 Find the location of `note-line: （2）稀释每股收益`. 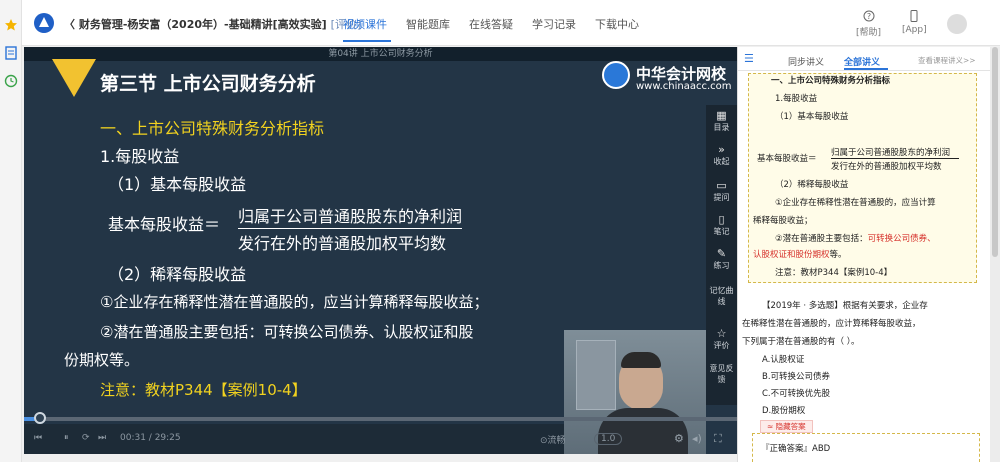

note-line: （2）稀释每股收益 is located at coordinates (812, 185).